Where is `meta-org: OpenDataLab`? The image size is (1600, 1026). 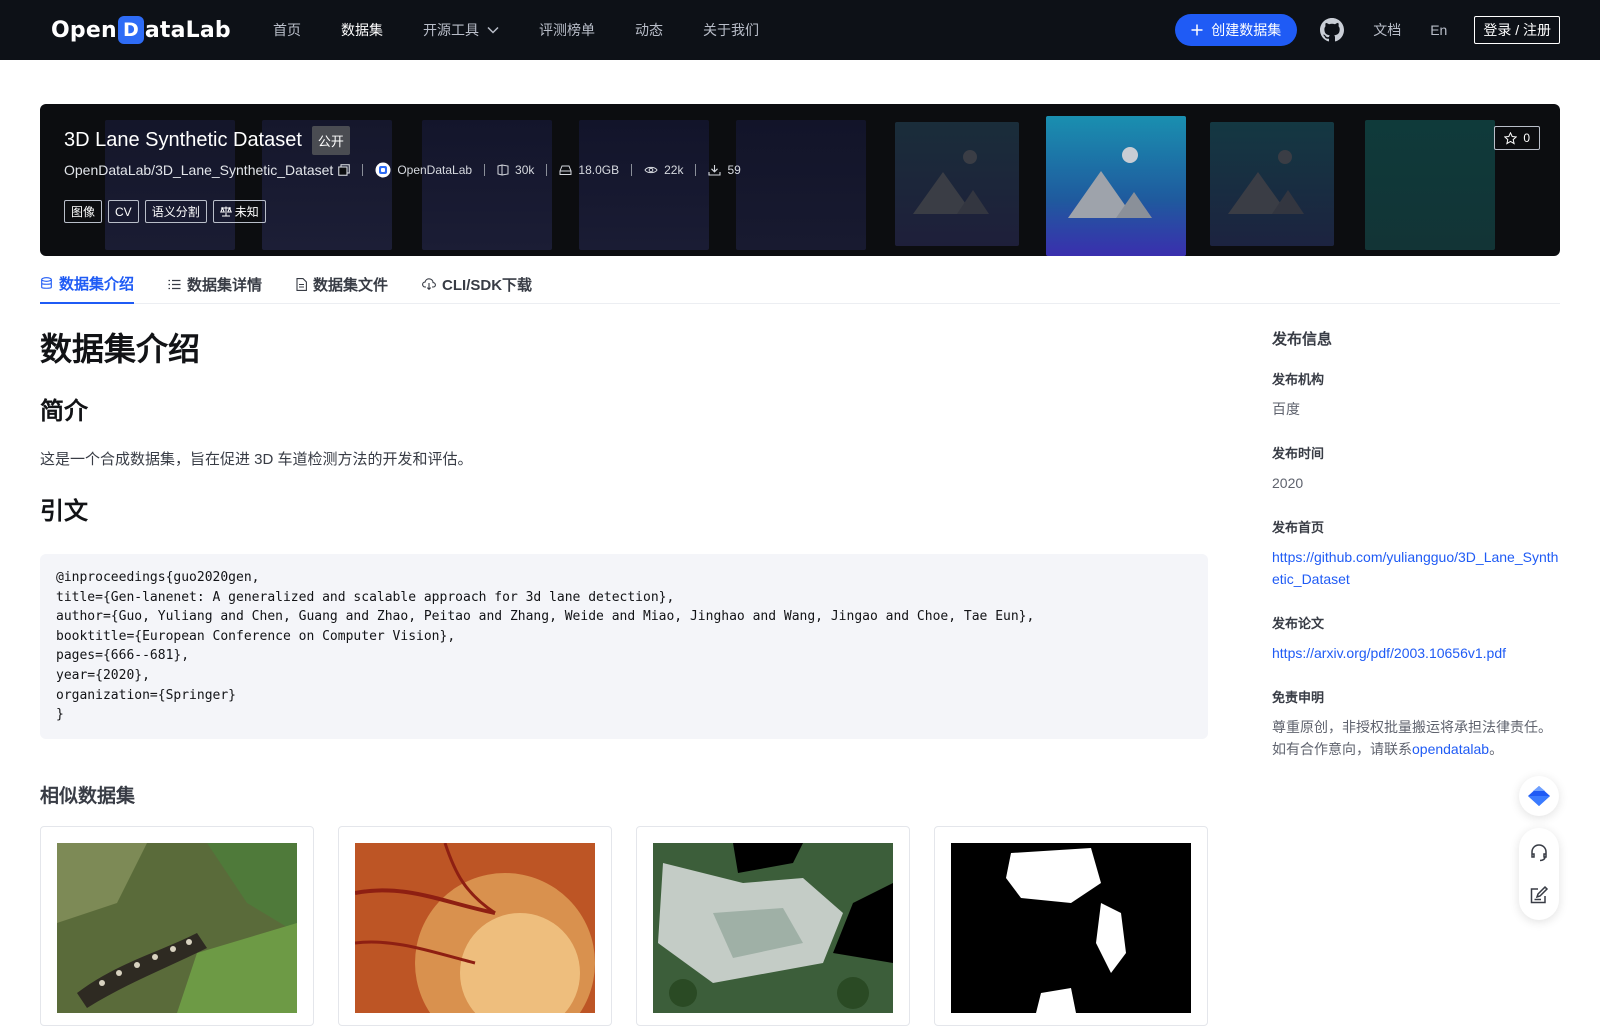
meta-org: OpenDataLab is located at coordinates (423, 170).